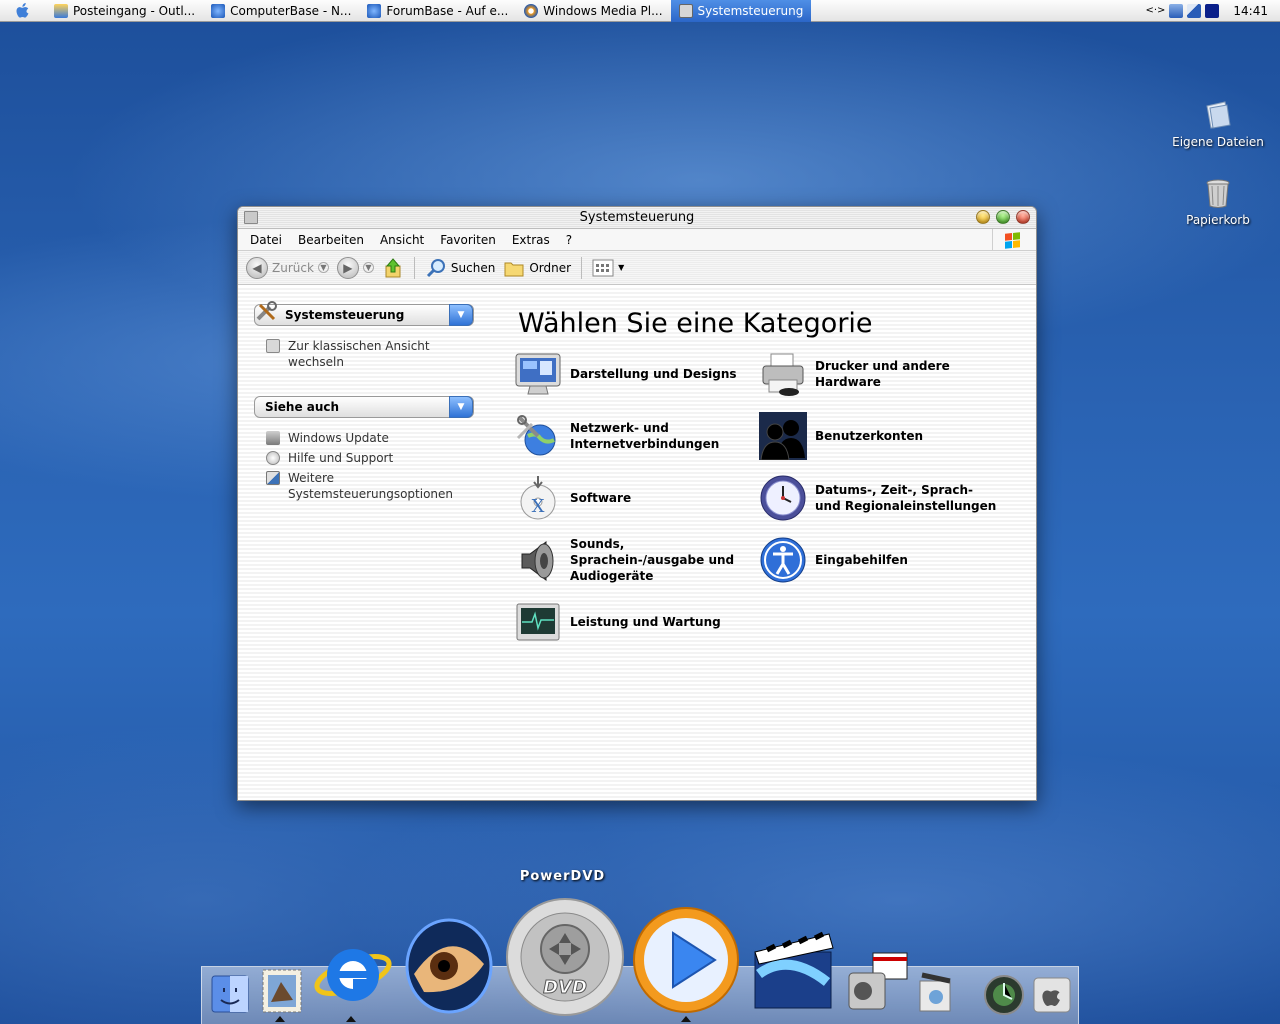  Describe the element at coordinates (316, 362) in the screenshot. I see `link-text: wechseln` at that location.